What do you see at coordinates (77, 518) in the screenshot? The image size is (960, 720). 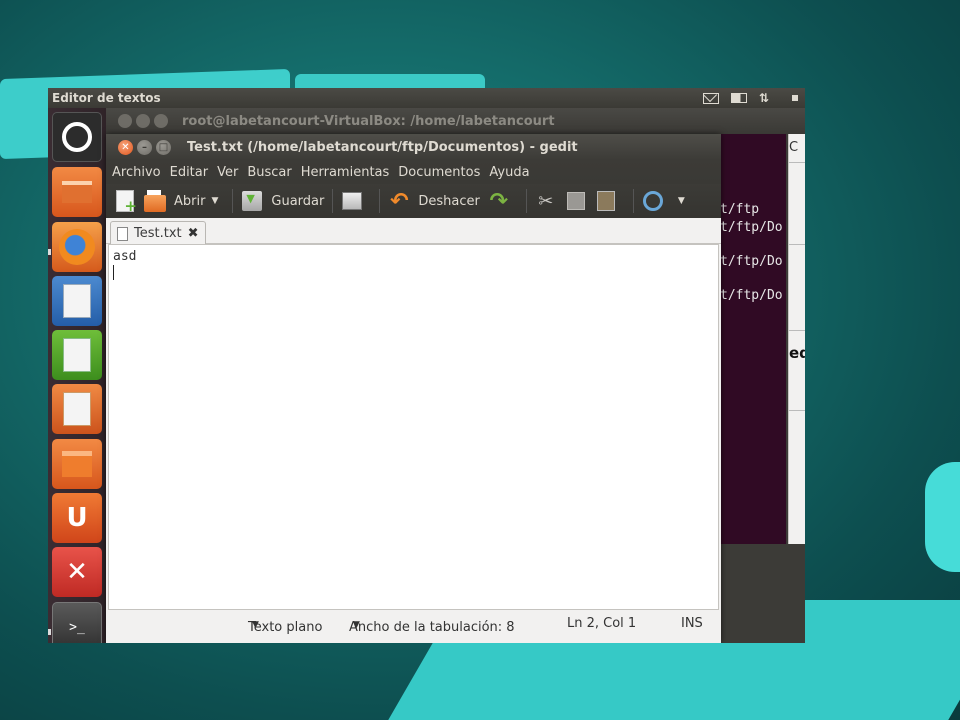 I see `ubuntu-one-icon: U` at bounding box center [77, 518].